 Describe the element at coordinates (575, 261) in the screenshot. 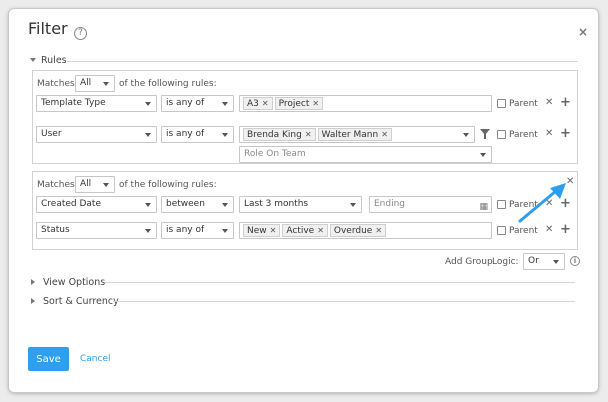

I see `info-icon: i` at that location.